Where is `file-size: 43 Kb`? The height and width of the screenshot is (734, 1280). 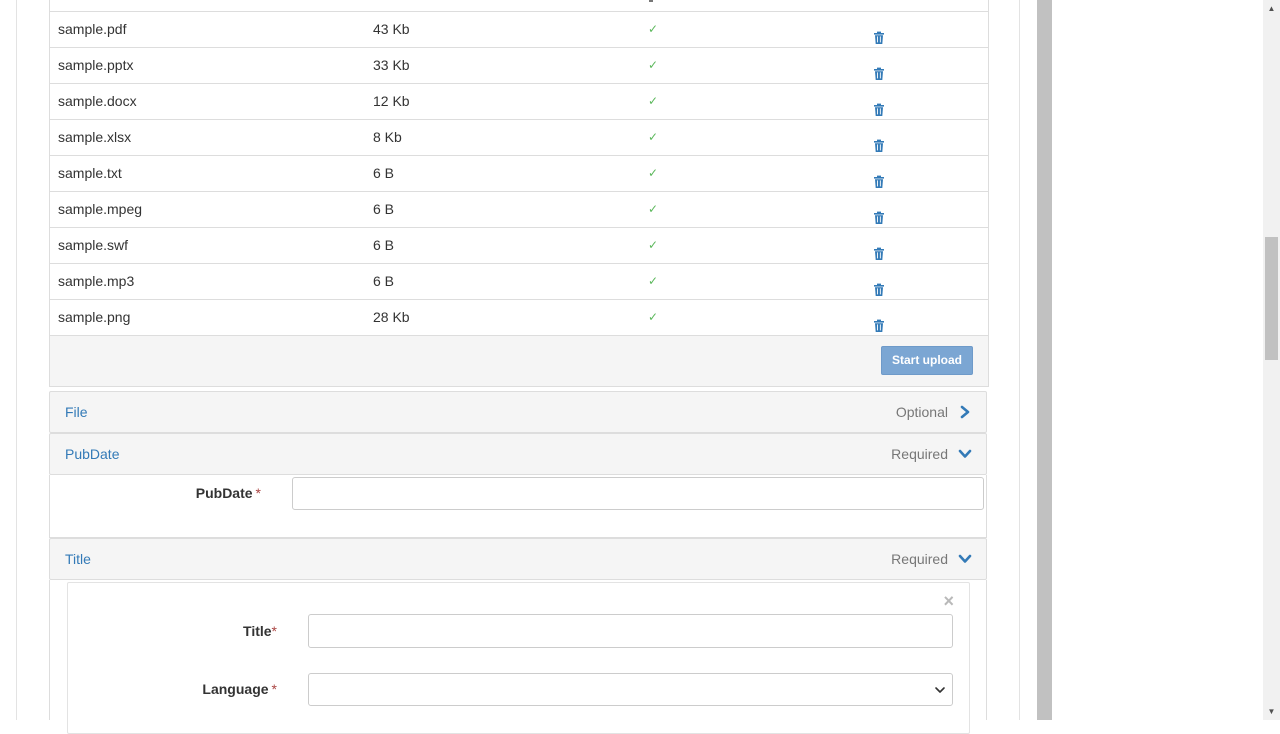 file-size: 43 Kb is located at coordinates (391, 29).